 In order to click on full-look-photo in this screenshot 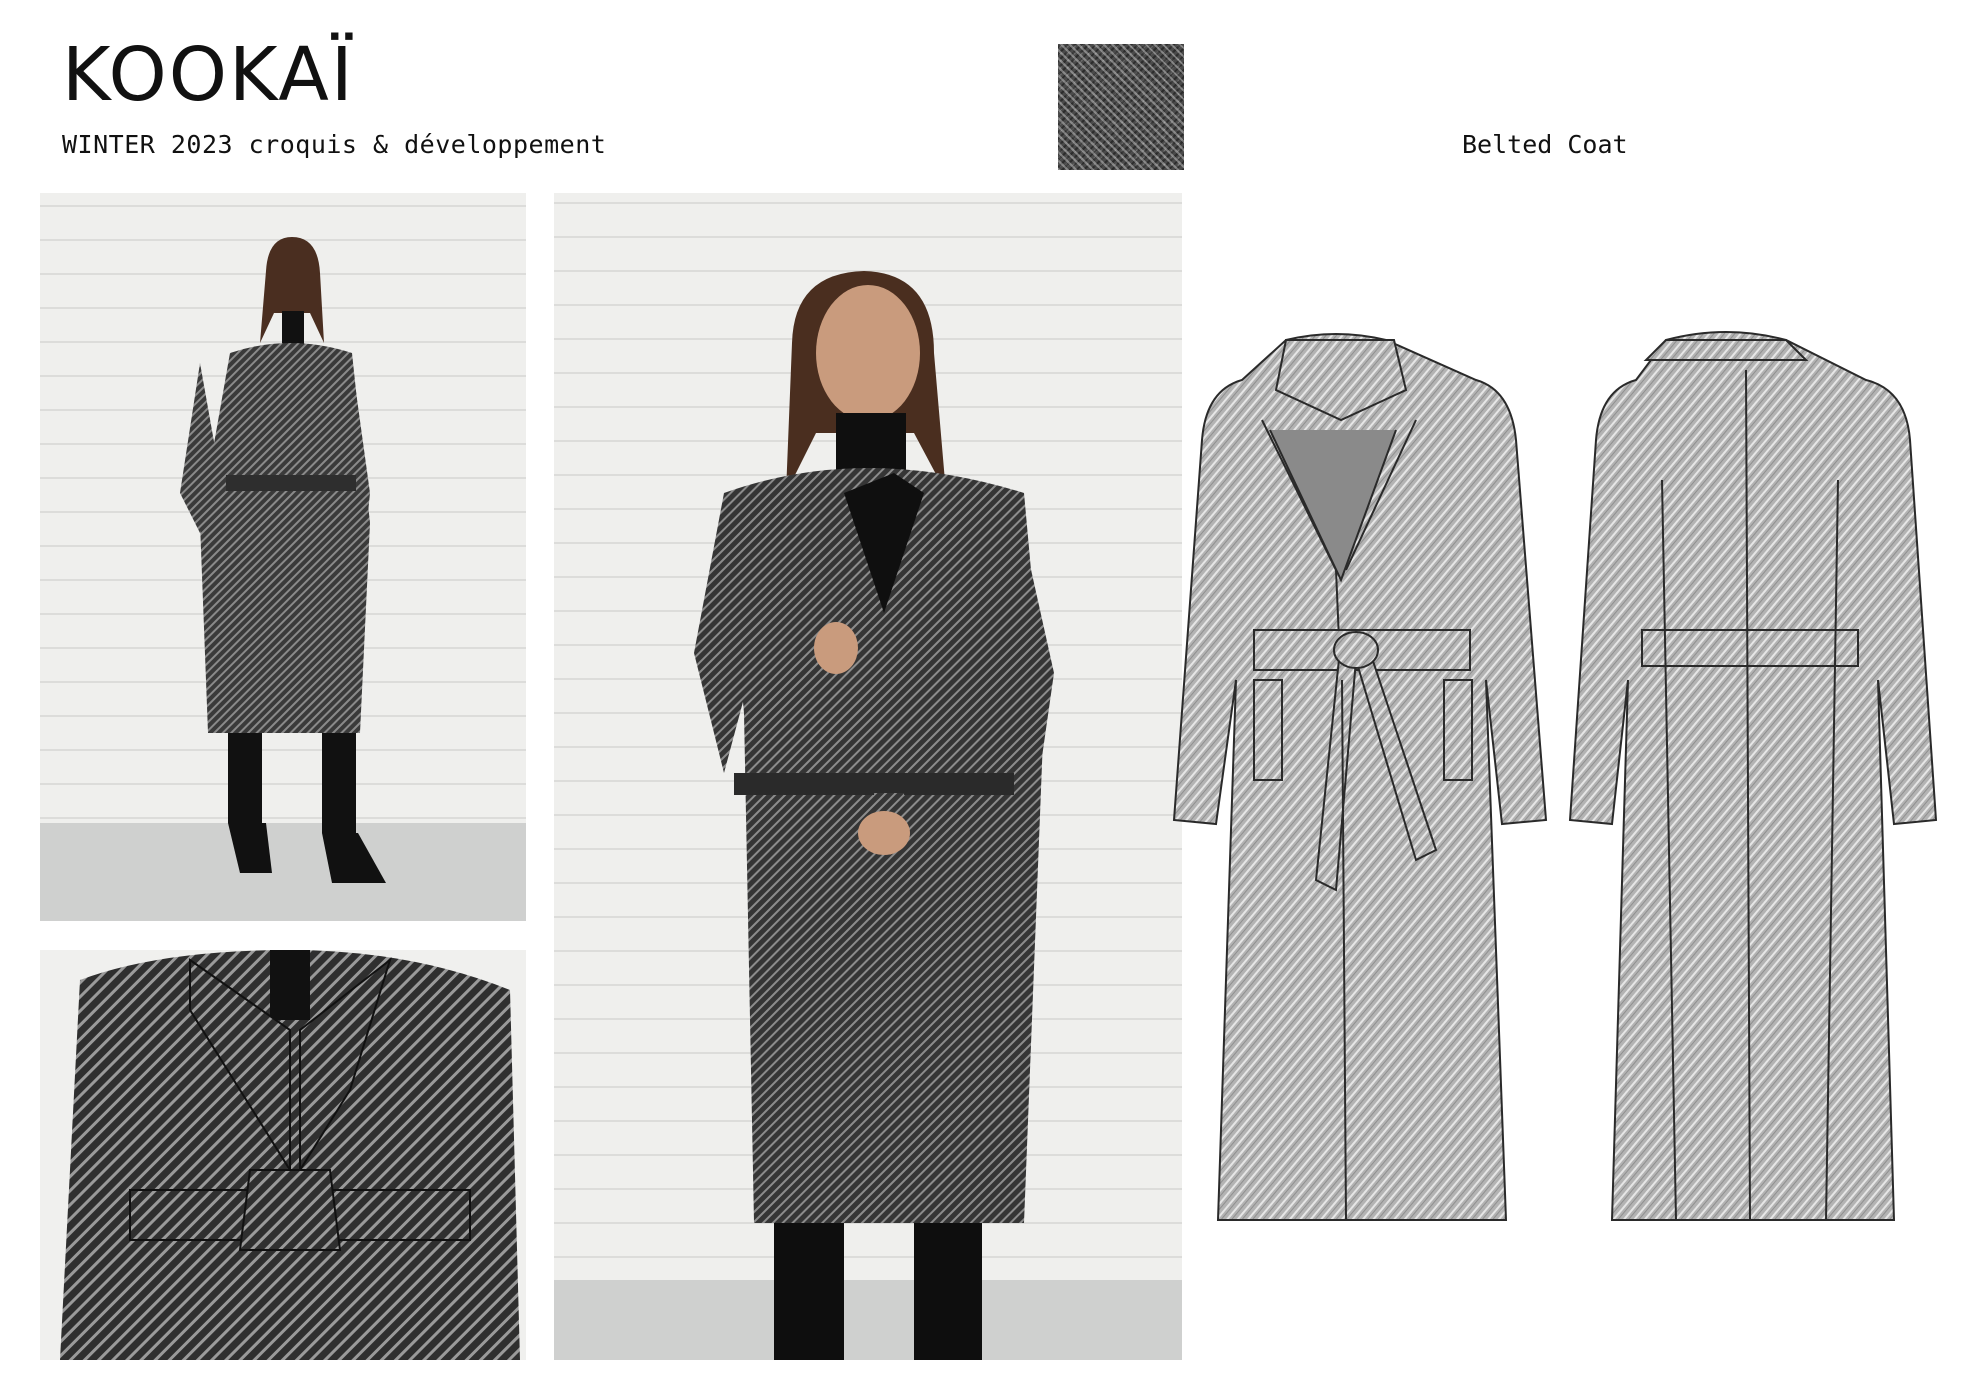, I will do `click(283, 557)`.